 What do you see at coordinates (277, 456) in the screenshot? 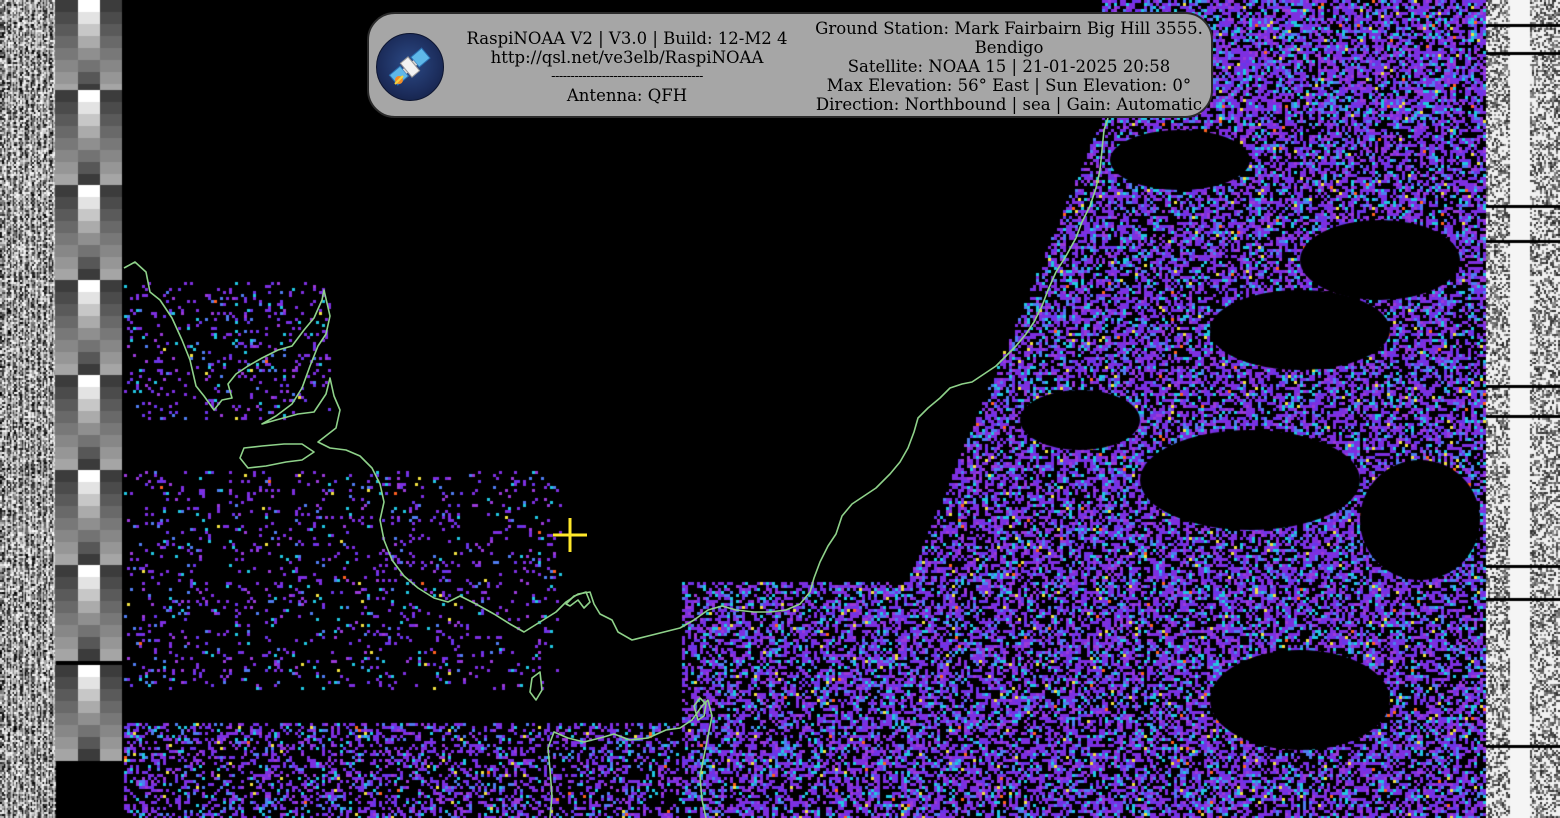
I see `island-kangaroo` at bounding box center [277, 456].